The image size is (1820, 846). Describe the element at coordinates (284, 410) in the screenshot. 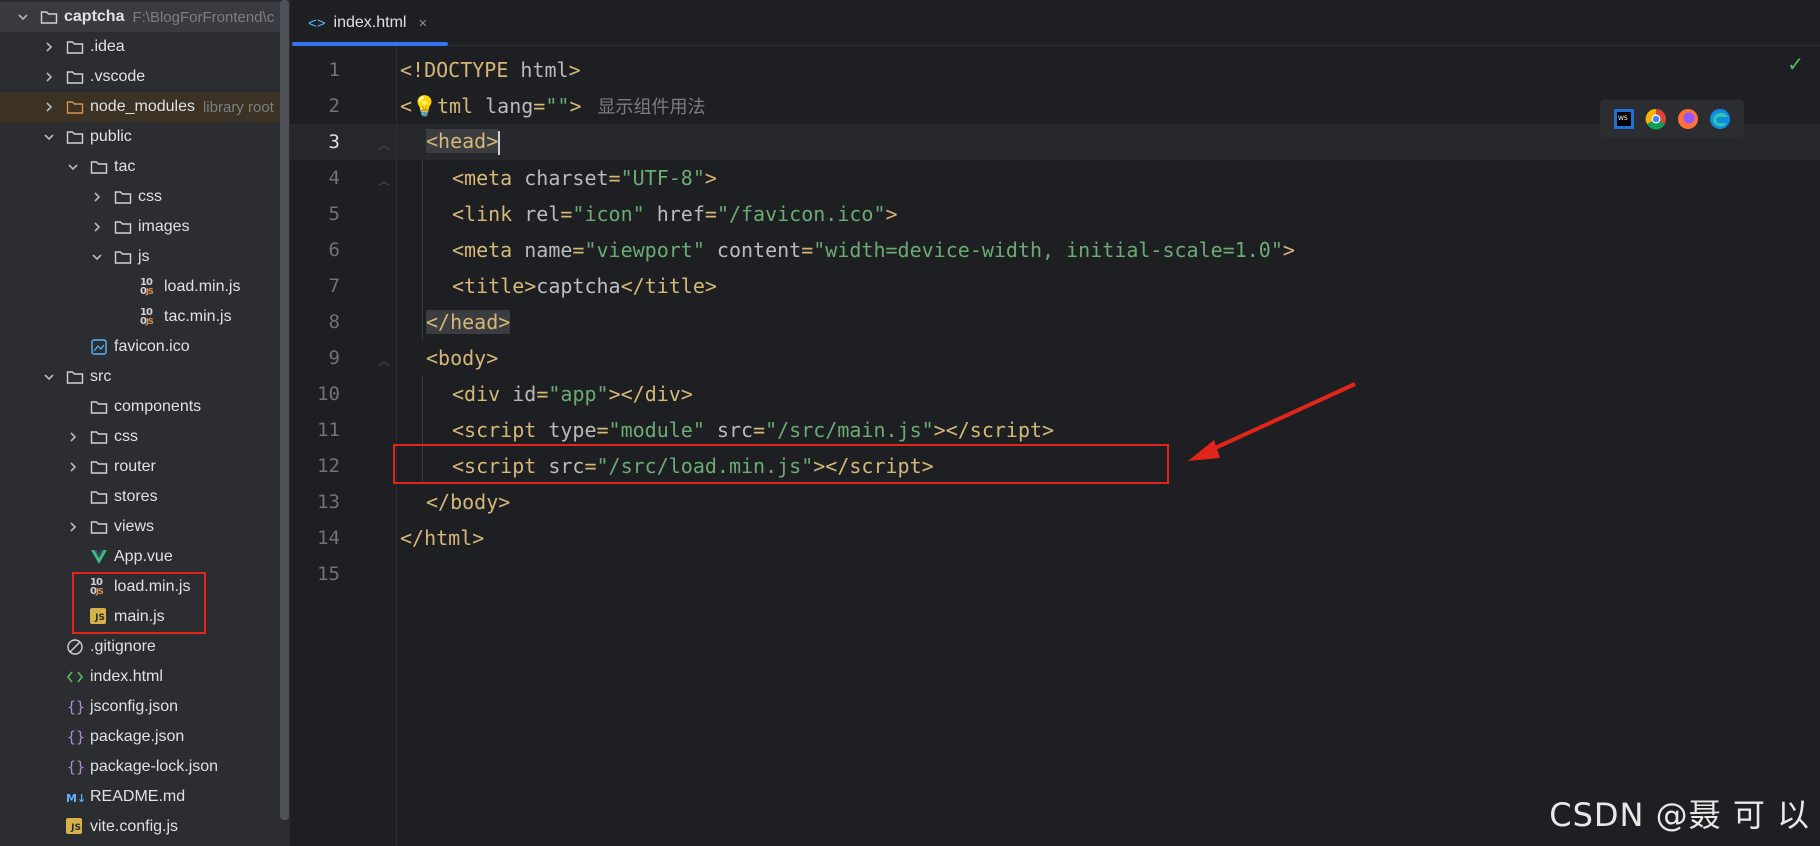

I see `tree-scrollbar` at that location.